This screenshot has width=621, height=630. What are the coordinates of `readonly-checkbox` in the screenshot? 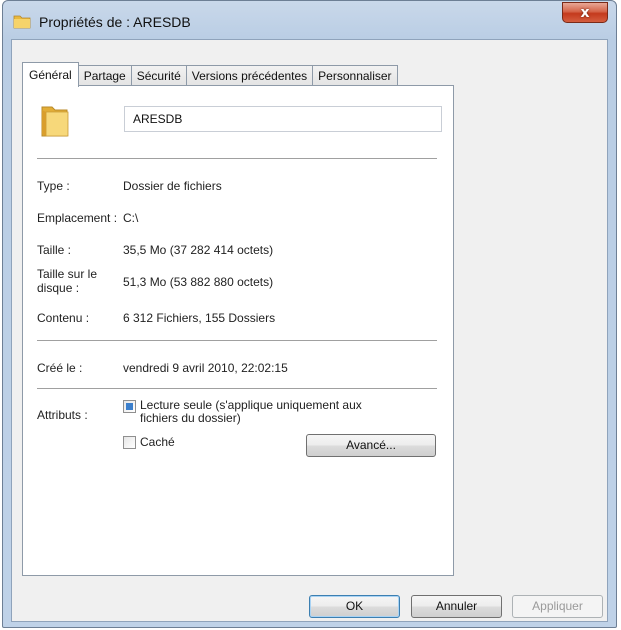 It's located at (129, 406).